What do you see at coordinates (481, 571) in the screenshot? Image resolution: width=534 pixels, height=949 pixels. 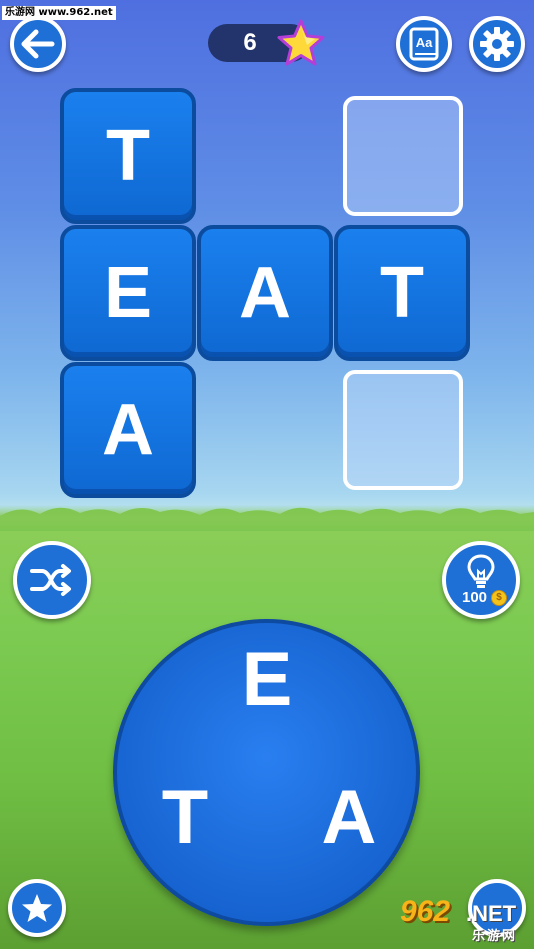 I see `lightbulb-icon` at bounding box center [481, 571].